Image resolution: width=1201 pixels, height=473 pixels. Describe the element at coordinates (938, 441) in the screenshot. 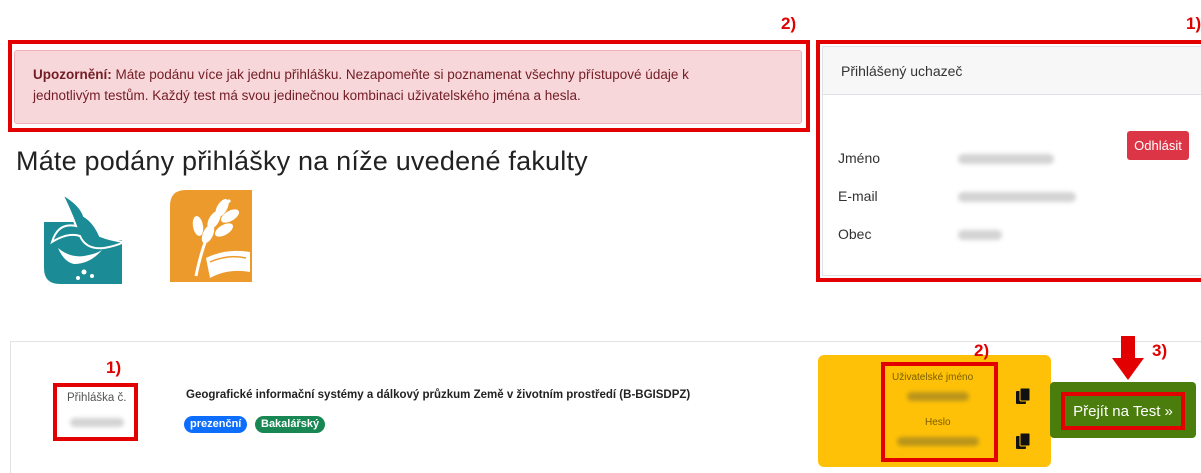

I see `password-value-redacted` at that location.